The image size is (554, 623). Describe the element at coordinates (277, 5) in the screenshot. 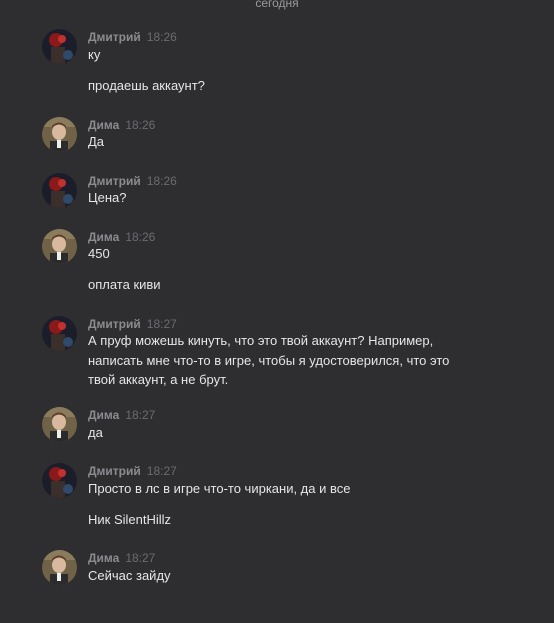

I see `day-divider: сегодня` at that location.